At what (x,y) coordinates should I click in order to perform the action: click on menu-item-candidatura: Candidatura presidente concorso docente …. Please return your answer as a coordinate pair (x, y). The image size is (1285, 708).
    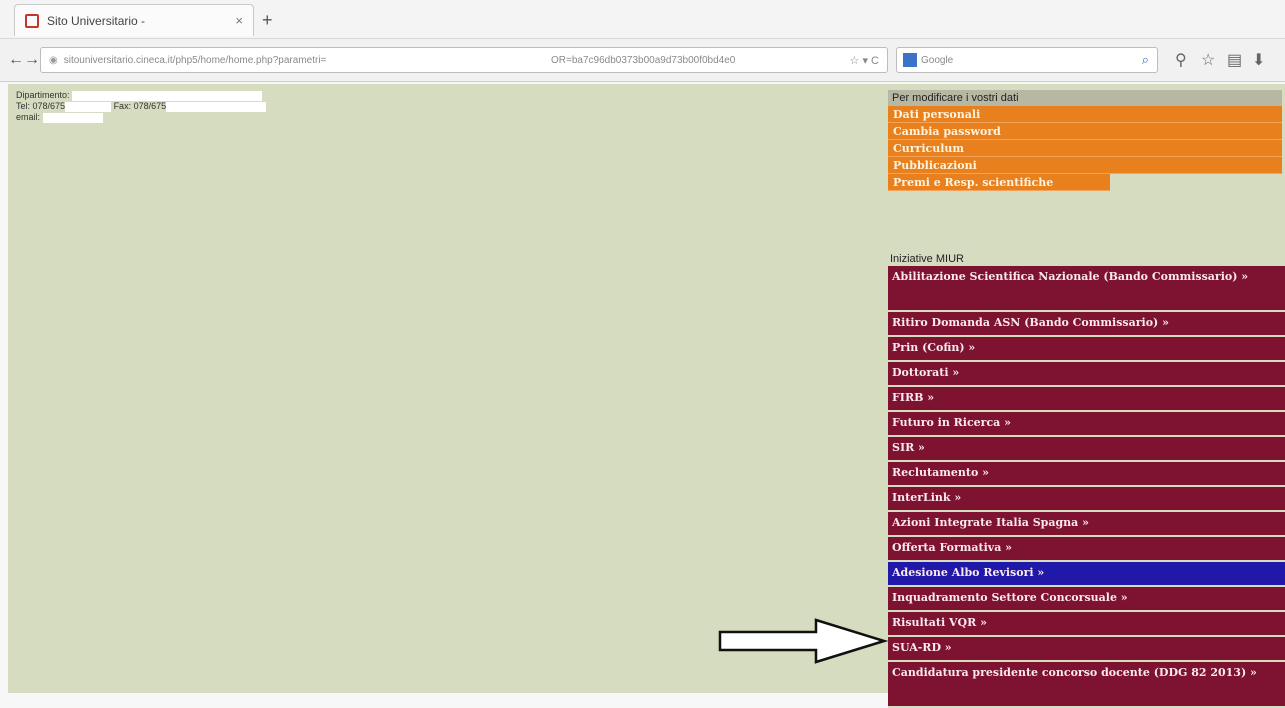
    Looking at the image, I should click on (1086, 685).